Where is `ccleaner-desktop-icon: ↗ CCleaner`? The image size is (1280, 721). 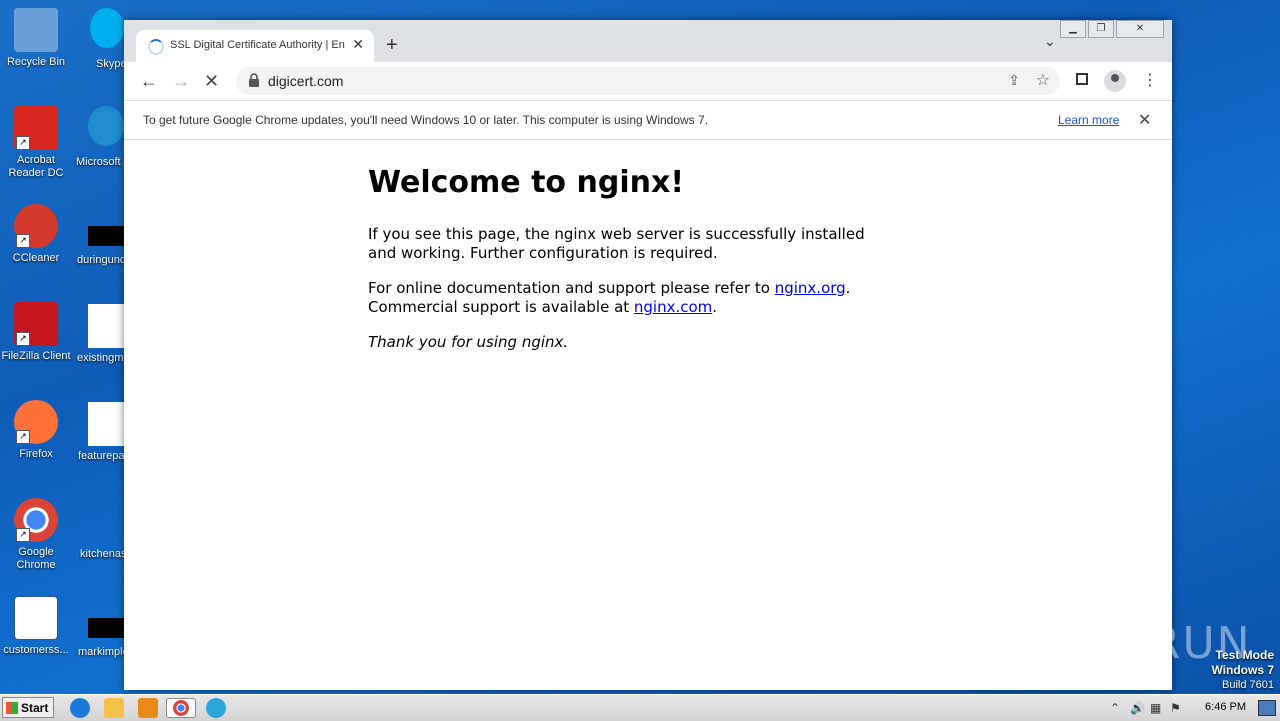
ccleaner-desktop-icon: ↗ CCleaner is located at coordinates (36, 234).